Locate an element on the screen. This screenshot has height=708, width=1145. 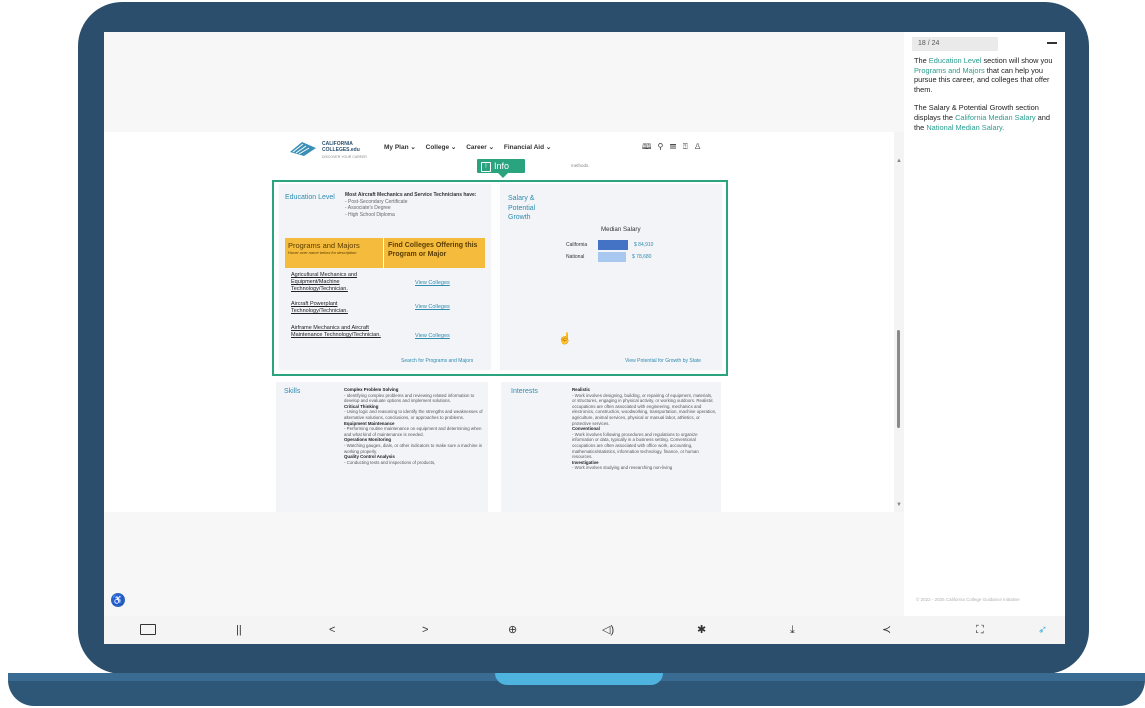
nav-my-plan: My Plan ⌄ is located at coordinates (400, 147).